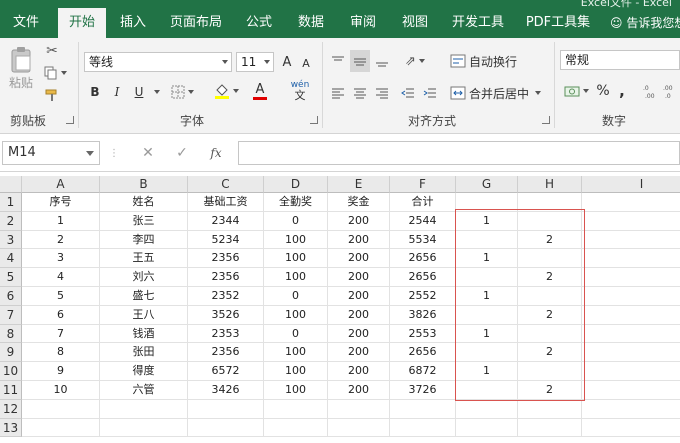  What do you see at coordinates (487, 334) in the screenshot?
I see `cell-g8: 1` at bounding box center [487, 334].